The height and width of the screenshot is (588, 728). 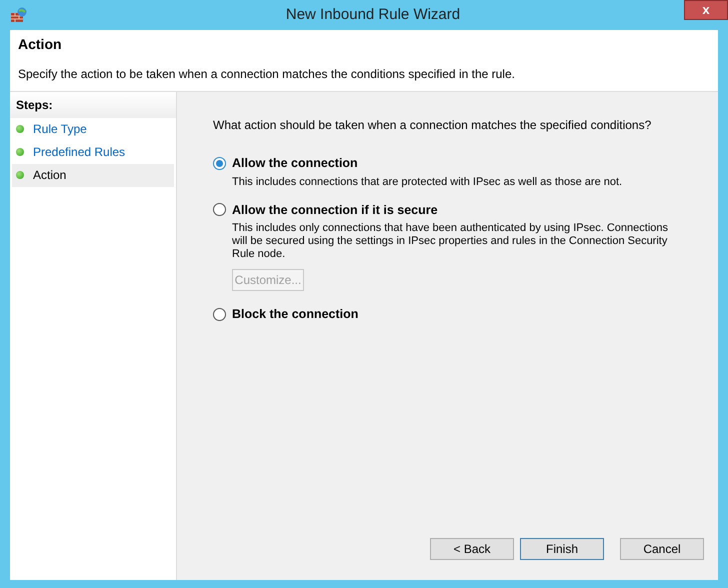 I want to click on option-label: Block the connection, so click(x=295, y=314).